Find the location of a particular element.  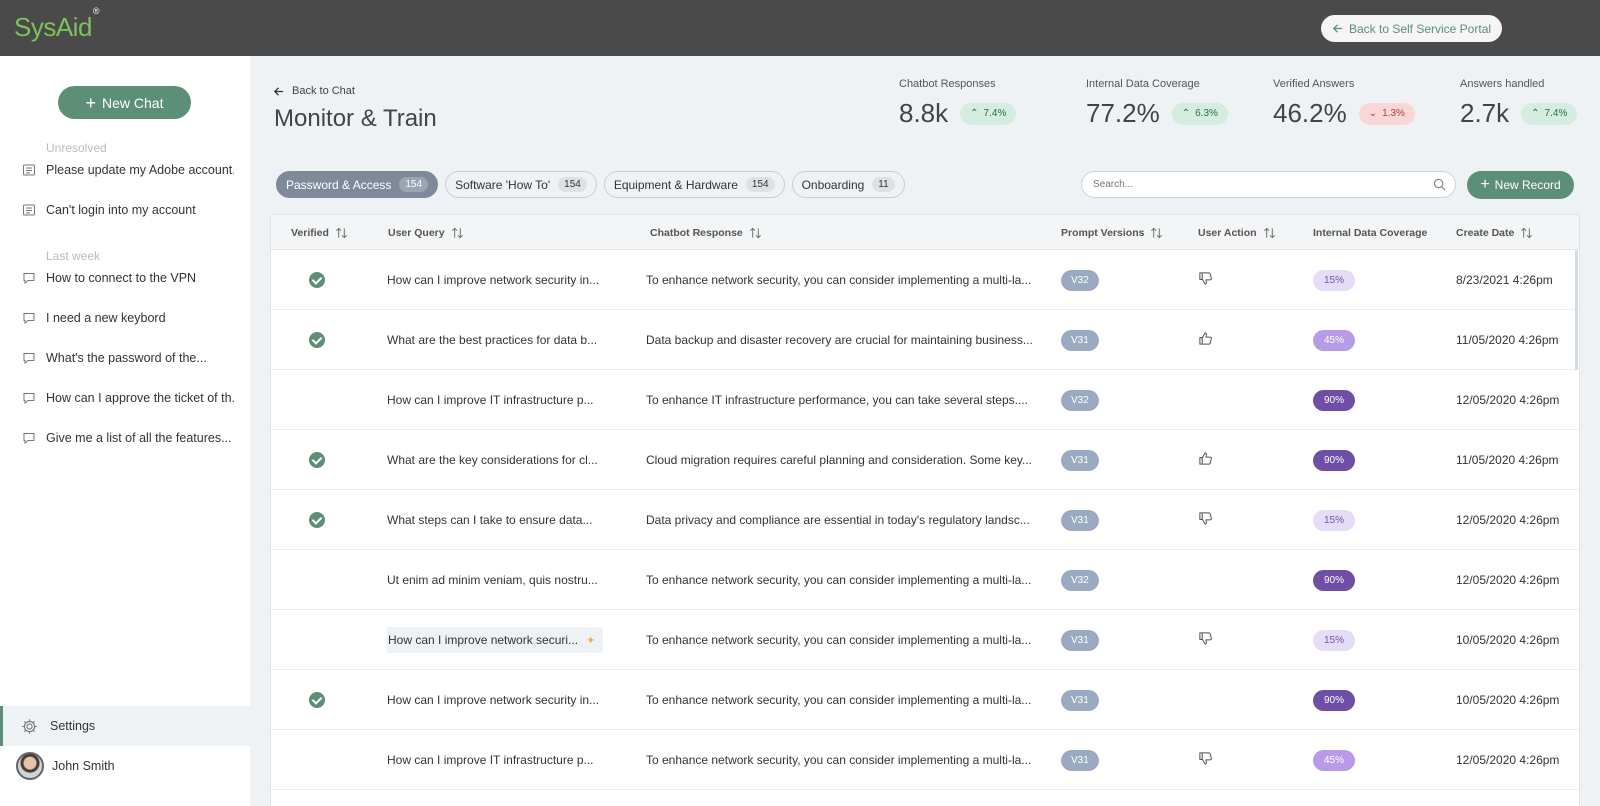

sysaid-logo: SysAid® is located at coordinates (57, 24).